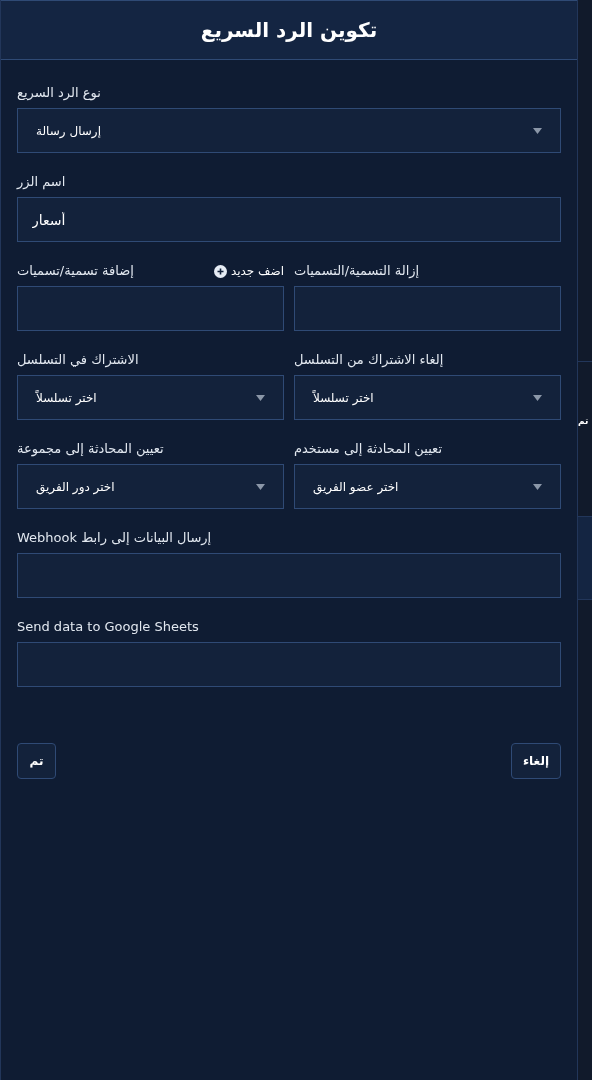 Image resolution: width=592 pixels, height=1080 pixels. What do you see at coordinates (59, 93) in the screenshot?
I see `field-label: نوع الرد السريع` at bounding box center [59, 93].